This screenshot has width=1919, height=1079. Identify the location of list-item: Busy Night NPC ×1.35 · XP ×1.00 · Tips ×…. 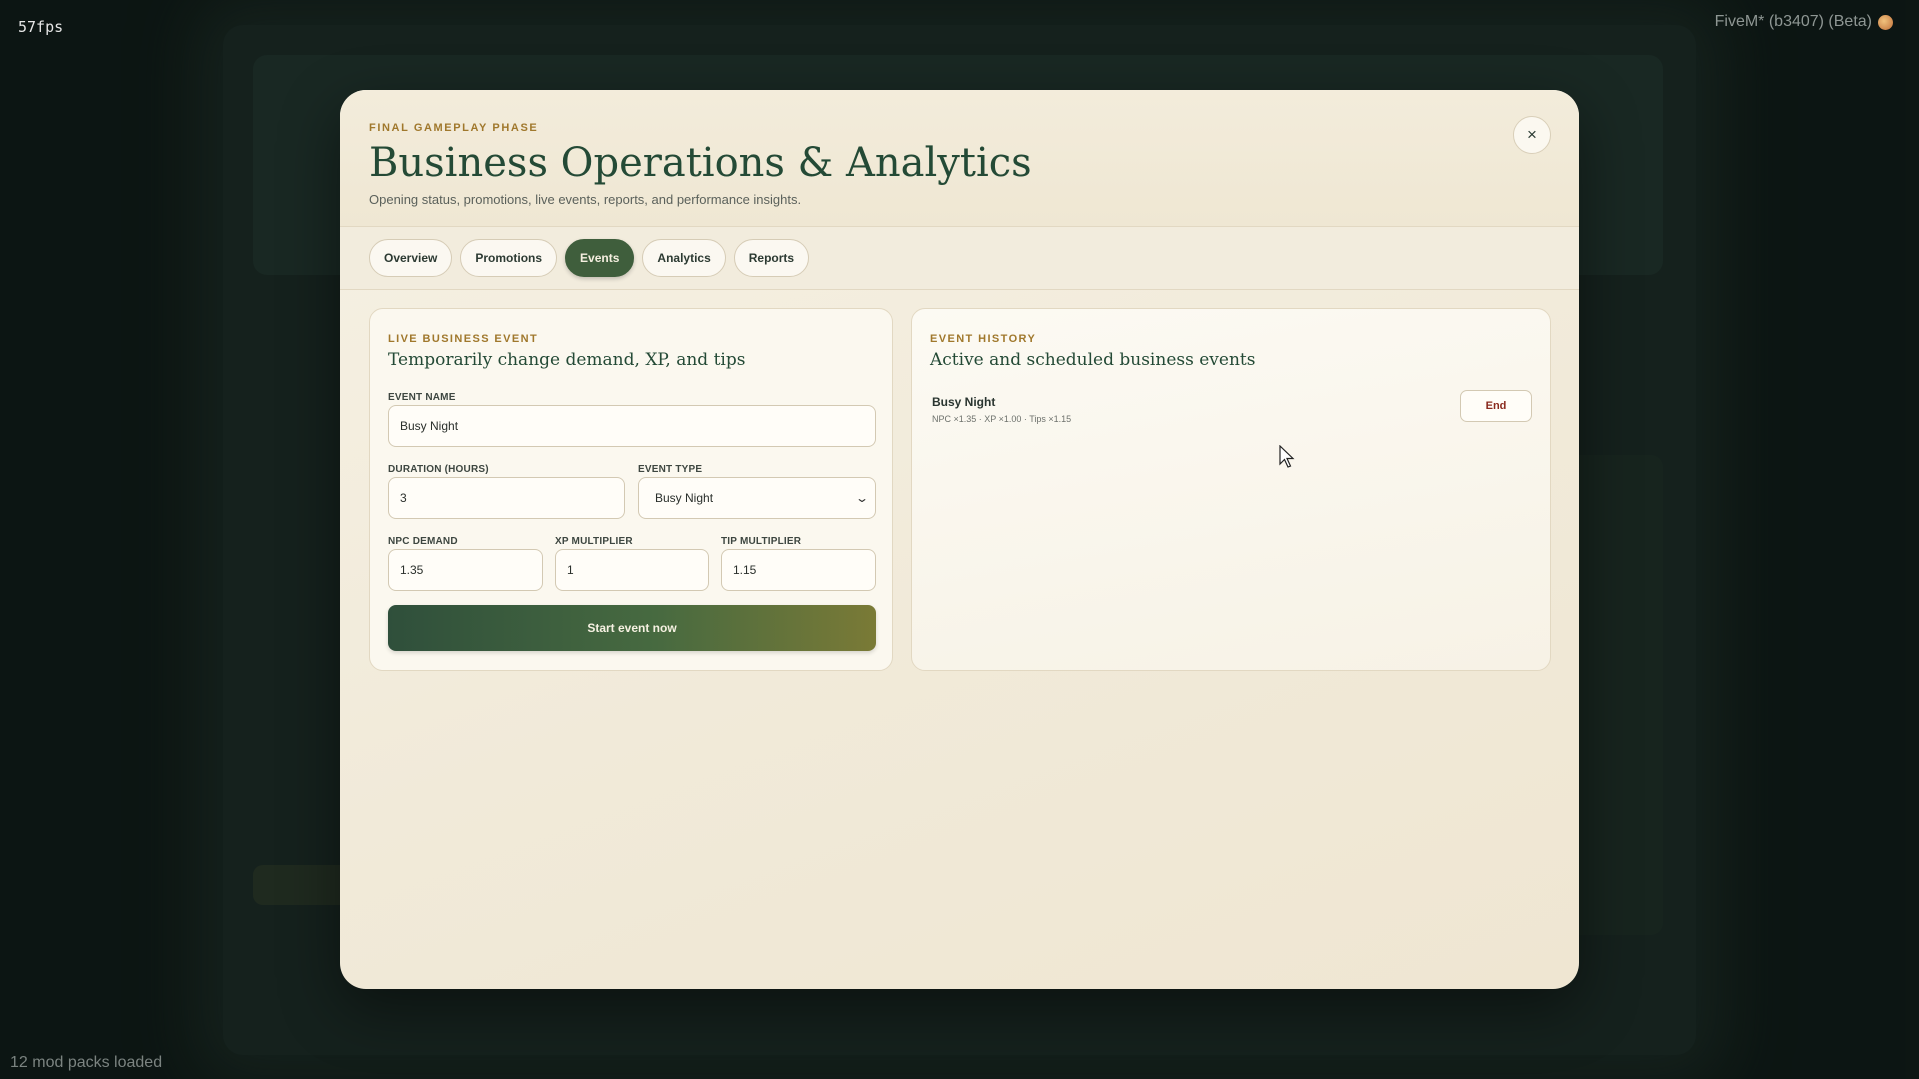
(1231, 410).